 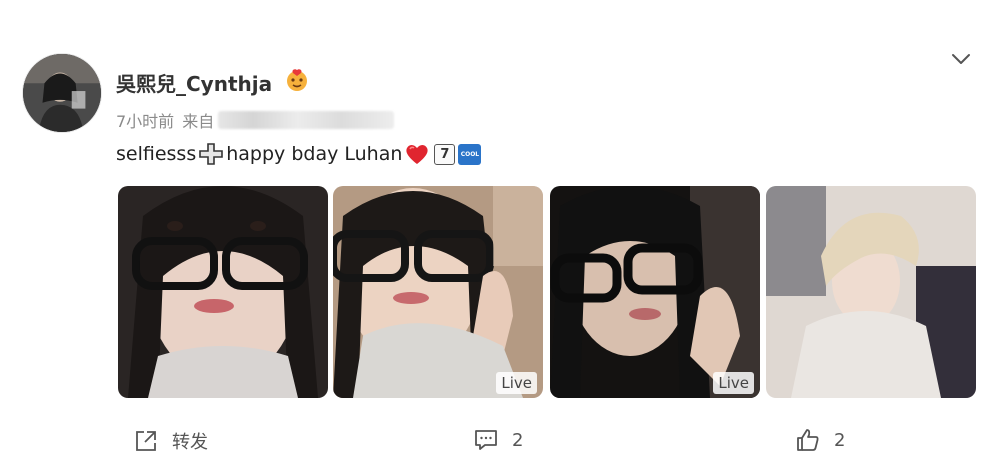 I want to click on post-text-part1: selfiesss, so click(x=156, y=154).